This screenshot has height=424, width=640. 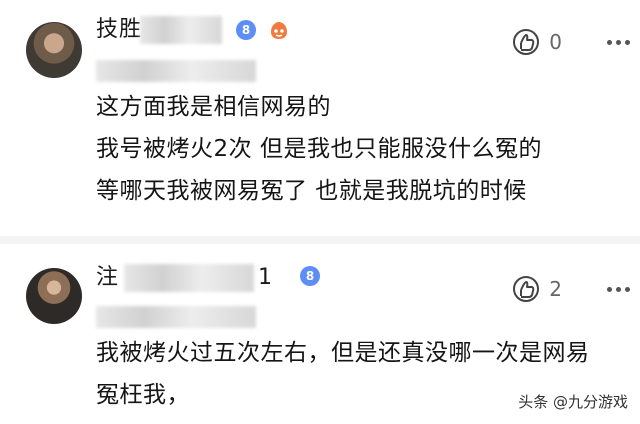 I want to click on username-suffix-text: 1, so click(x=265, y=277).